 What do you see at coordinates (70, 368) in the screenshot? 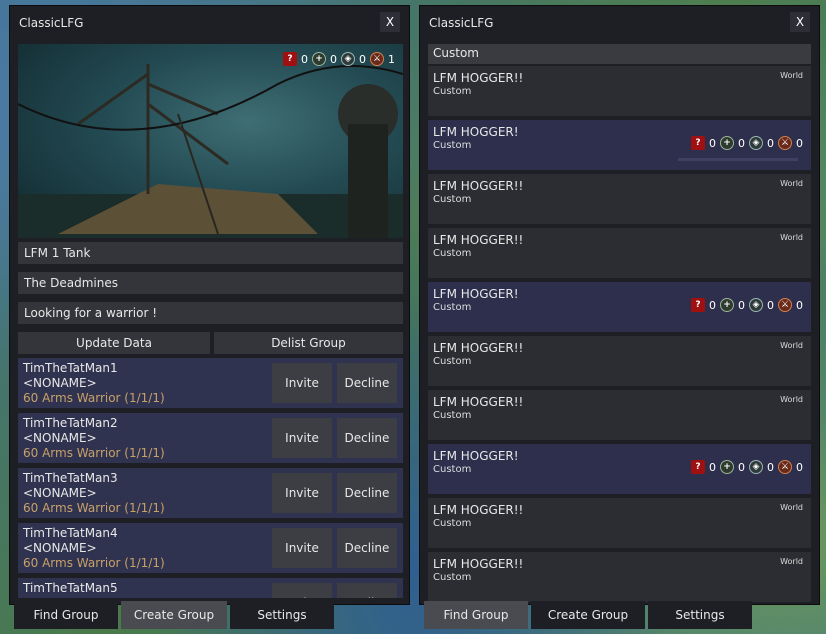
I see `applicant-name: TimTheTatMan1` at bounding box center [70, 368].